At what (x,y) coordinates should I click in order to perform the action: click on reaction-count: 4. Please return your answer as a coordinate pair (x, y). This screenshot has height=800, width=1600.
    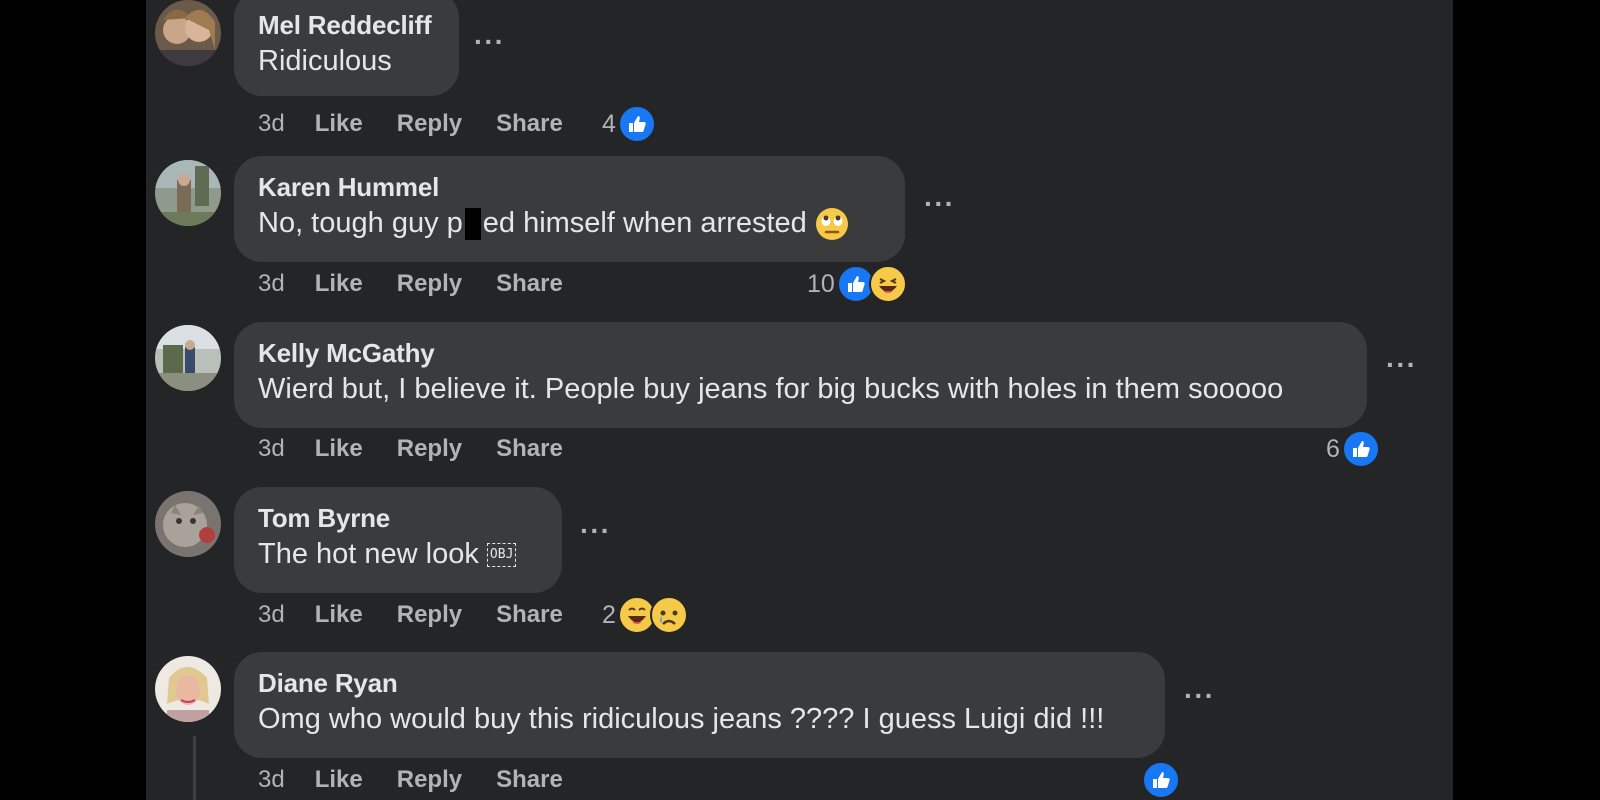
    Looking at the image, I should click on (609, 123).